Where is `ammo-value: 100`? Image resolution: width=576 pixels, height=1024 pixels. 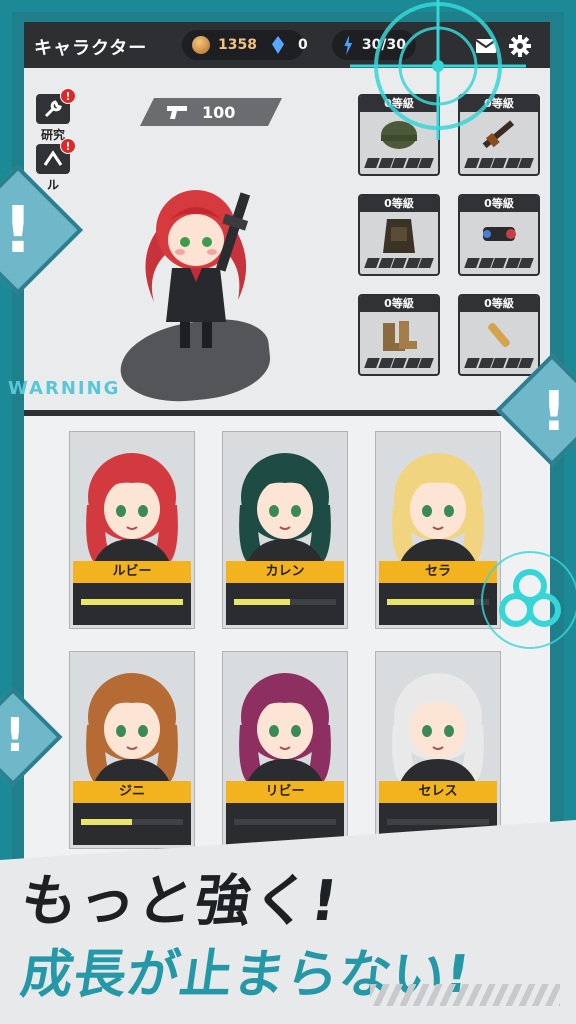
ammo-value: 100 is located at coordinates (219, 112).